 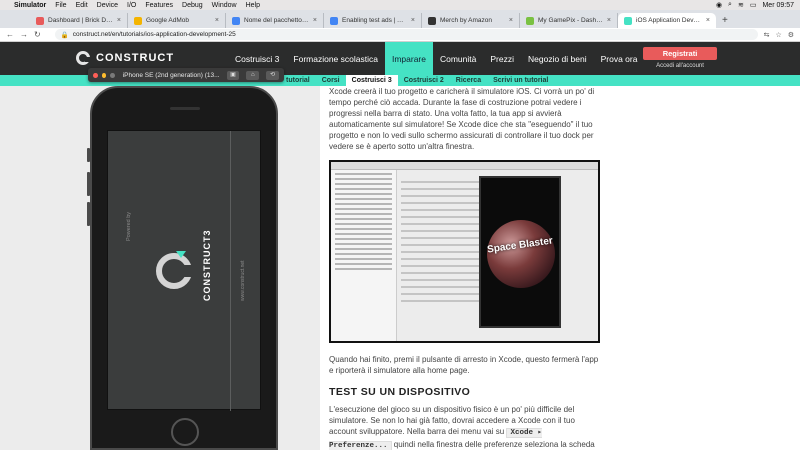 What do you see at coordinates (253, 75) in the screenshot?
I see `home-icon: ⌂` at bounding box center [253, 75].